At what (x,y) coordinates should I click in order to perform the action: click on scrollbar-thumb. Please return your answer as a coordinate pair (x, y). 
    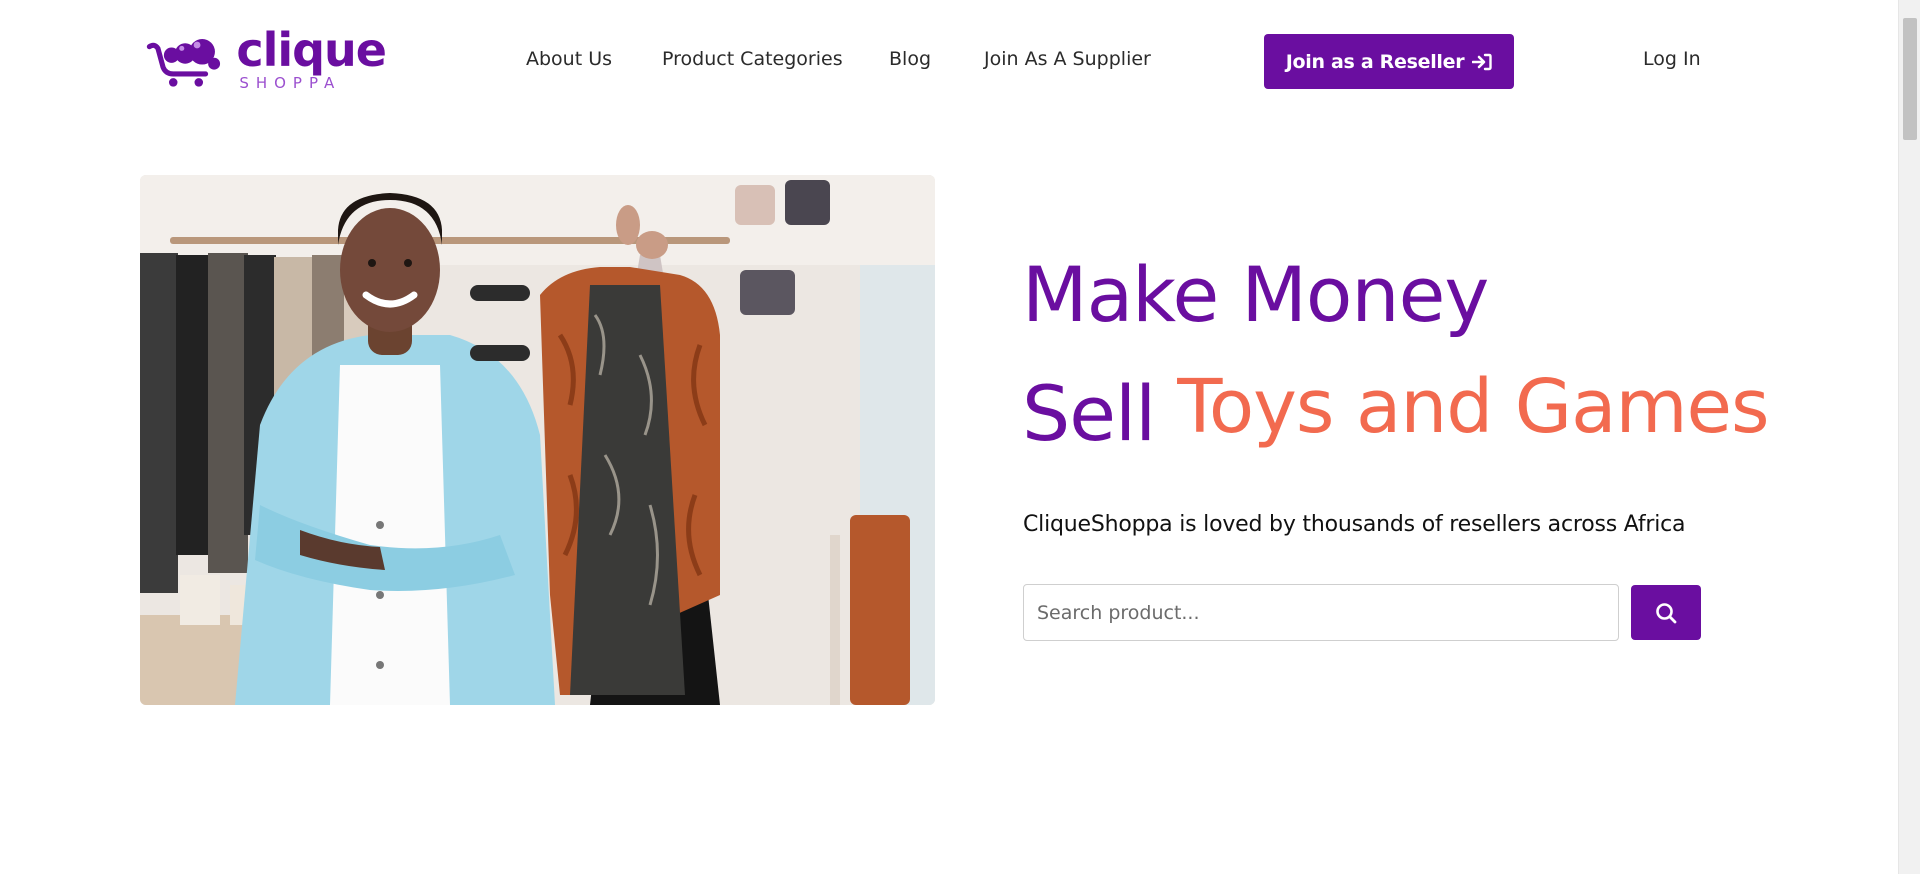
    Looking at the image, I should click on (1910, 79).